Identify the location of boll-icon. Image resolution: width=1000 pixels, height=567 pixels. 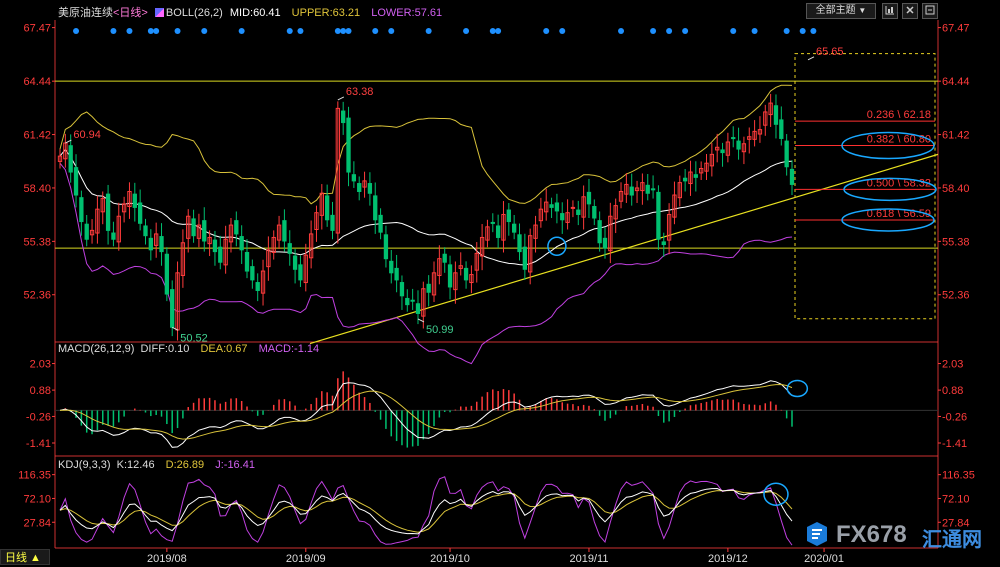
(159, 12).